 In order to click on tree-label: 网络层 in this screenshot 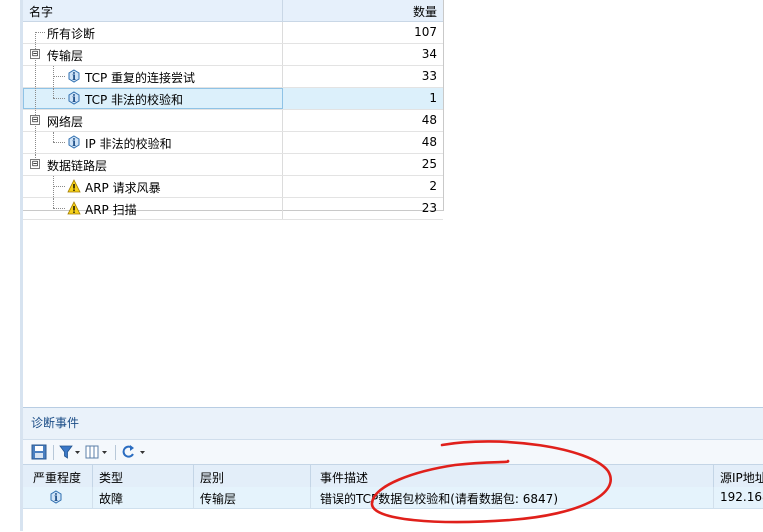, I will do `click(65, 122)`.